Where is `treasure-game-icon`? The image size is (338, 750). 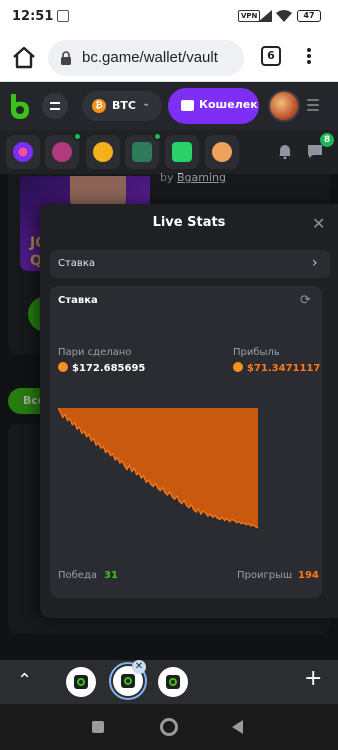 treasure-game-icon is located at coordinates (103, 152).